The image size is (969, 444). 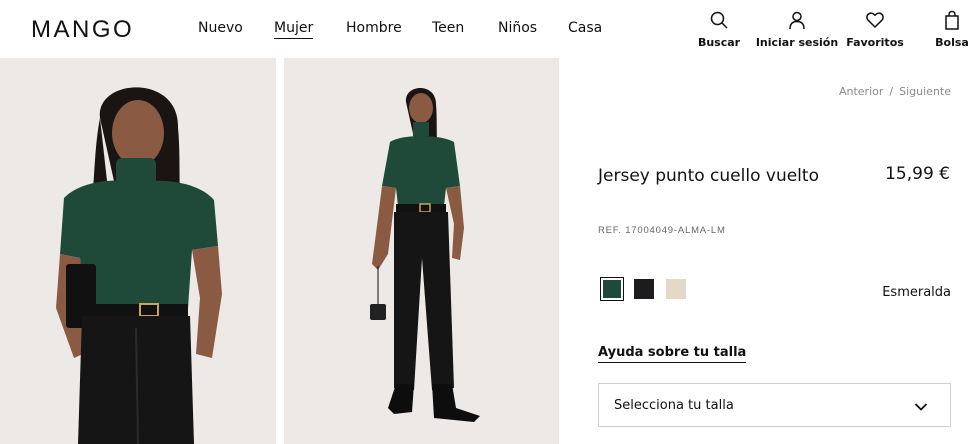 I want to click on product-title: Jersey punto cuello vuelto, so click(x=708, y=176).